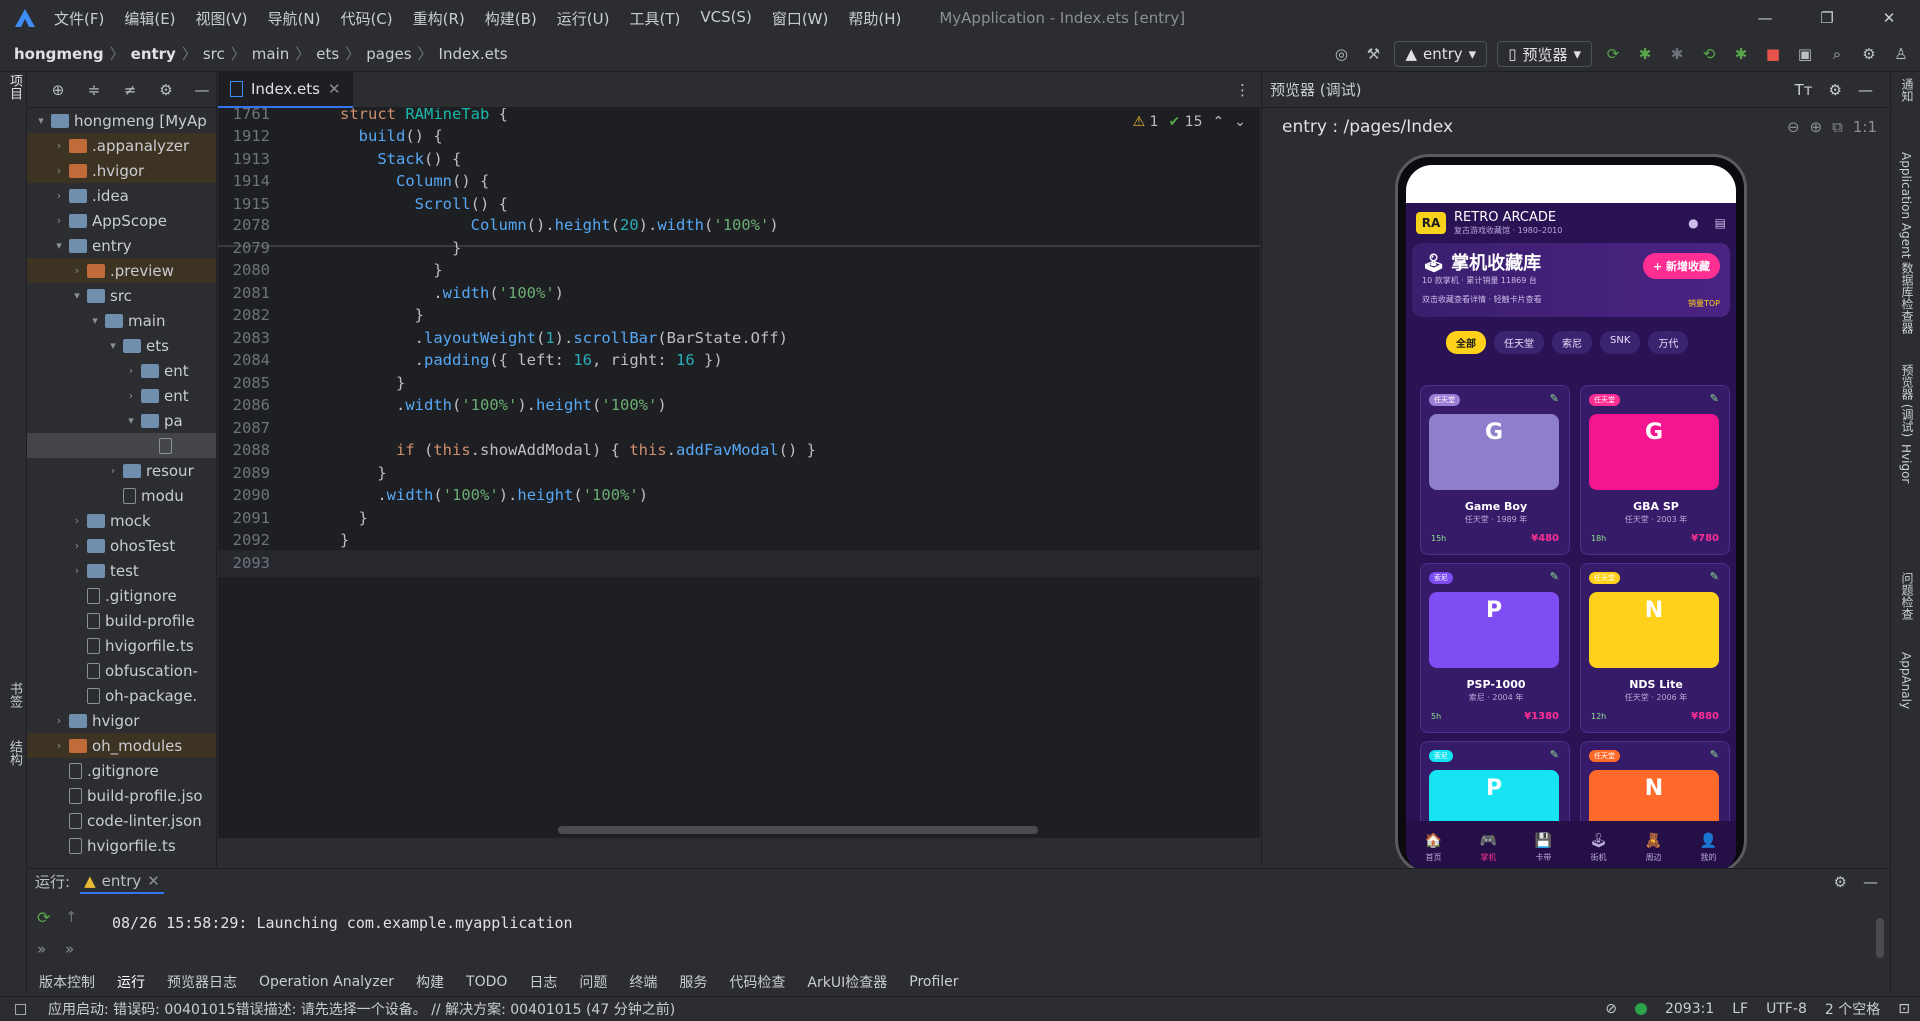 Image resolution: width=1920 pixels, height=1021 pixels. What do you see at coordinates (121, 470) in the screenshot?
I see `tree-item: › resour` at bounding box center [121, 470].